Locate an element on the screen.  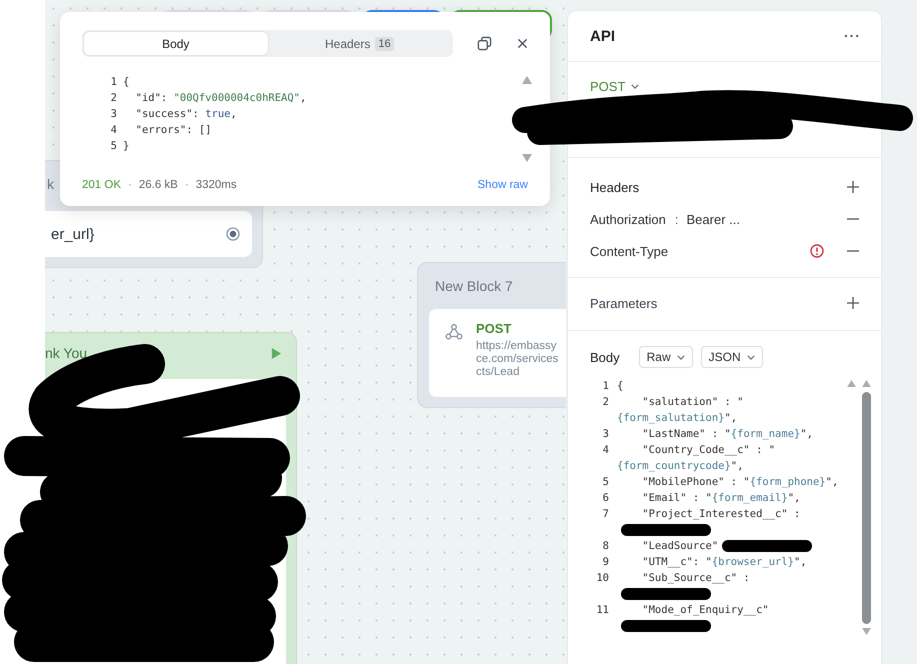
tab: Body is located at coordinates (176, 43).